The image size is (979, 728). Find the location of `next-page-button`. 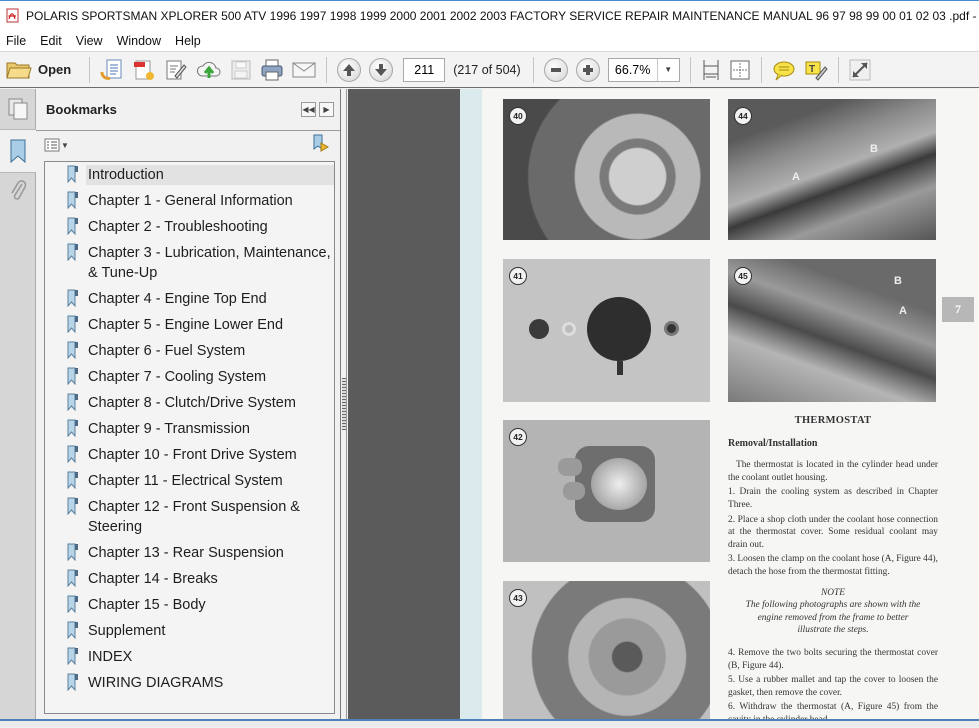

next-page-button is located at coordinates (381, 70).